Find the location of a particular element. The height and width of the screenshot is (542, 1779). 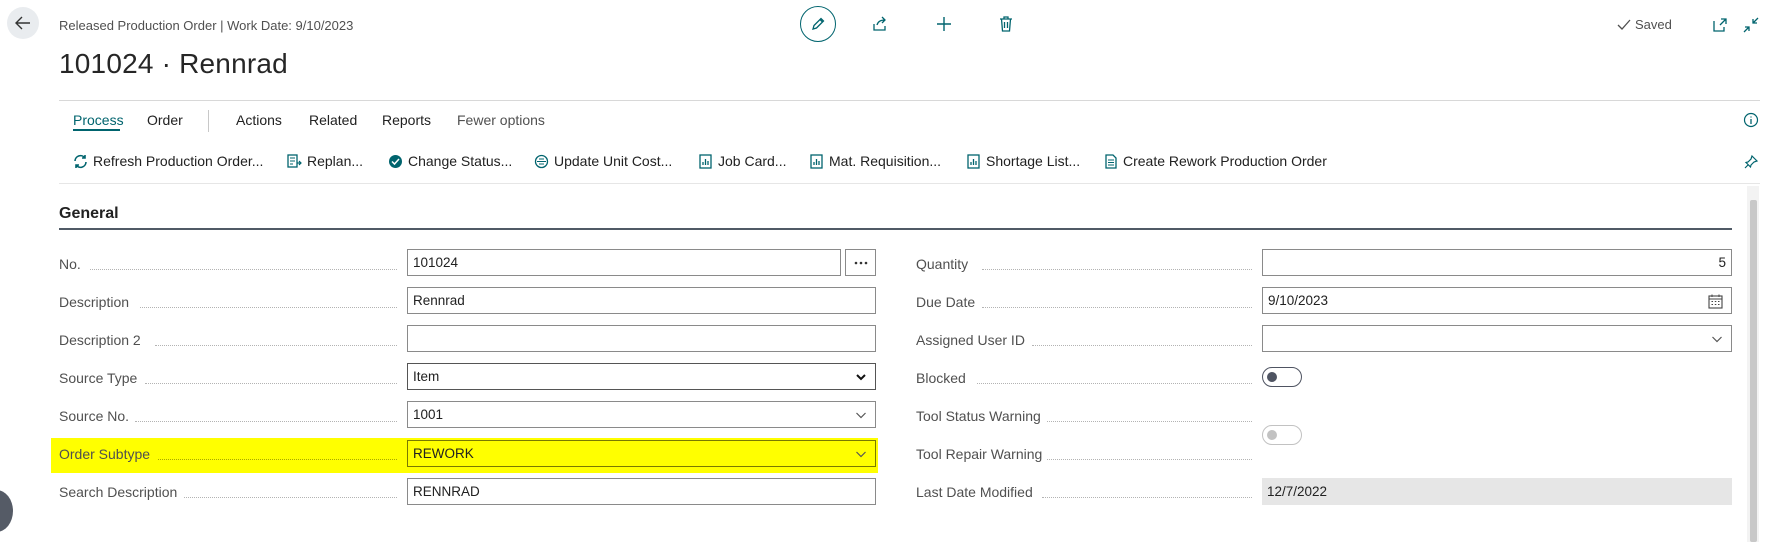

due-date-field: 9/10/2023 is located at coordinates (1497, 300).